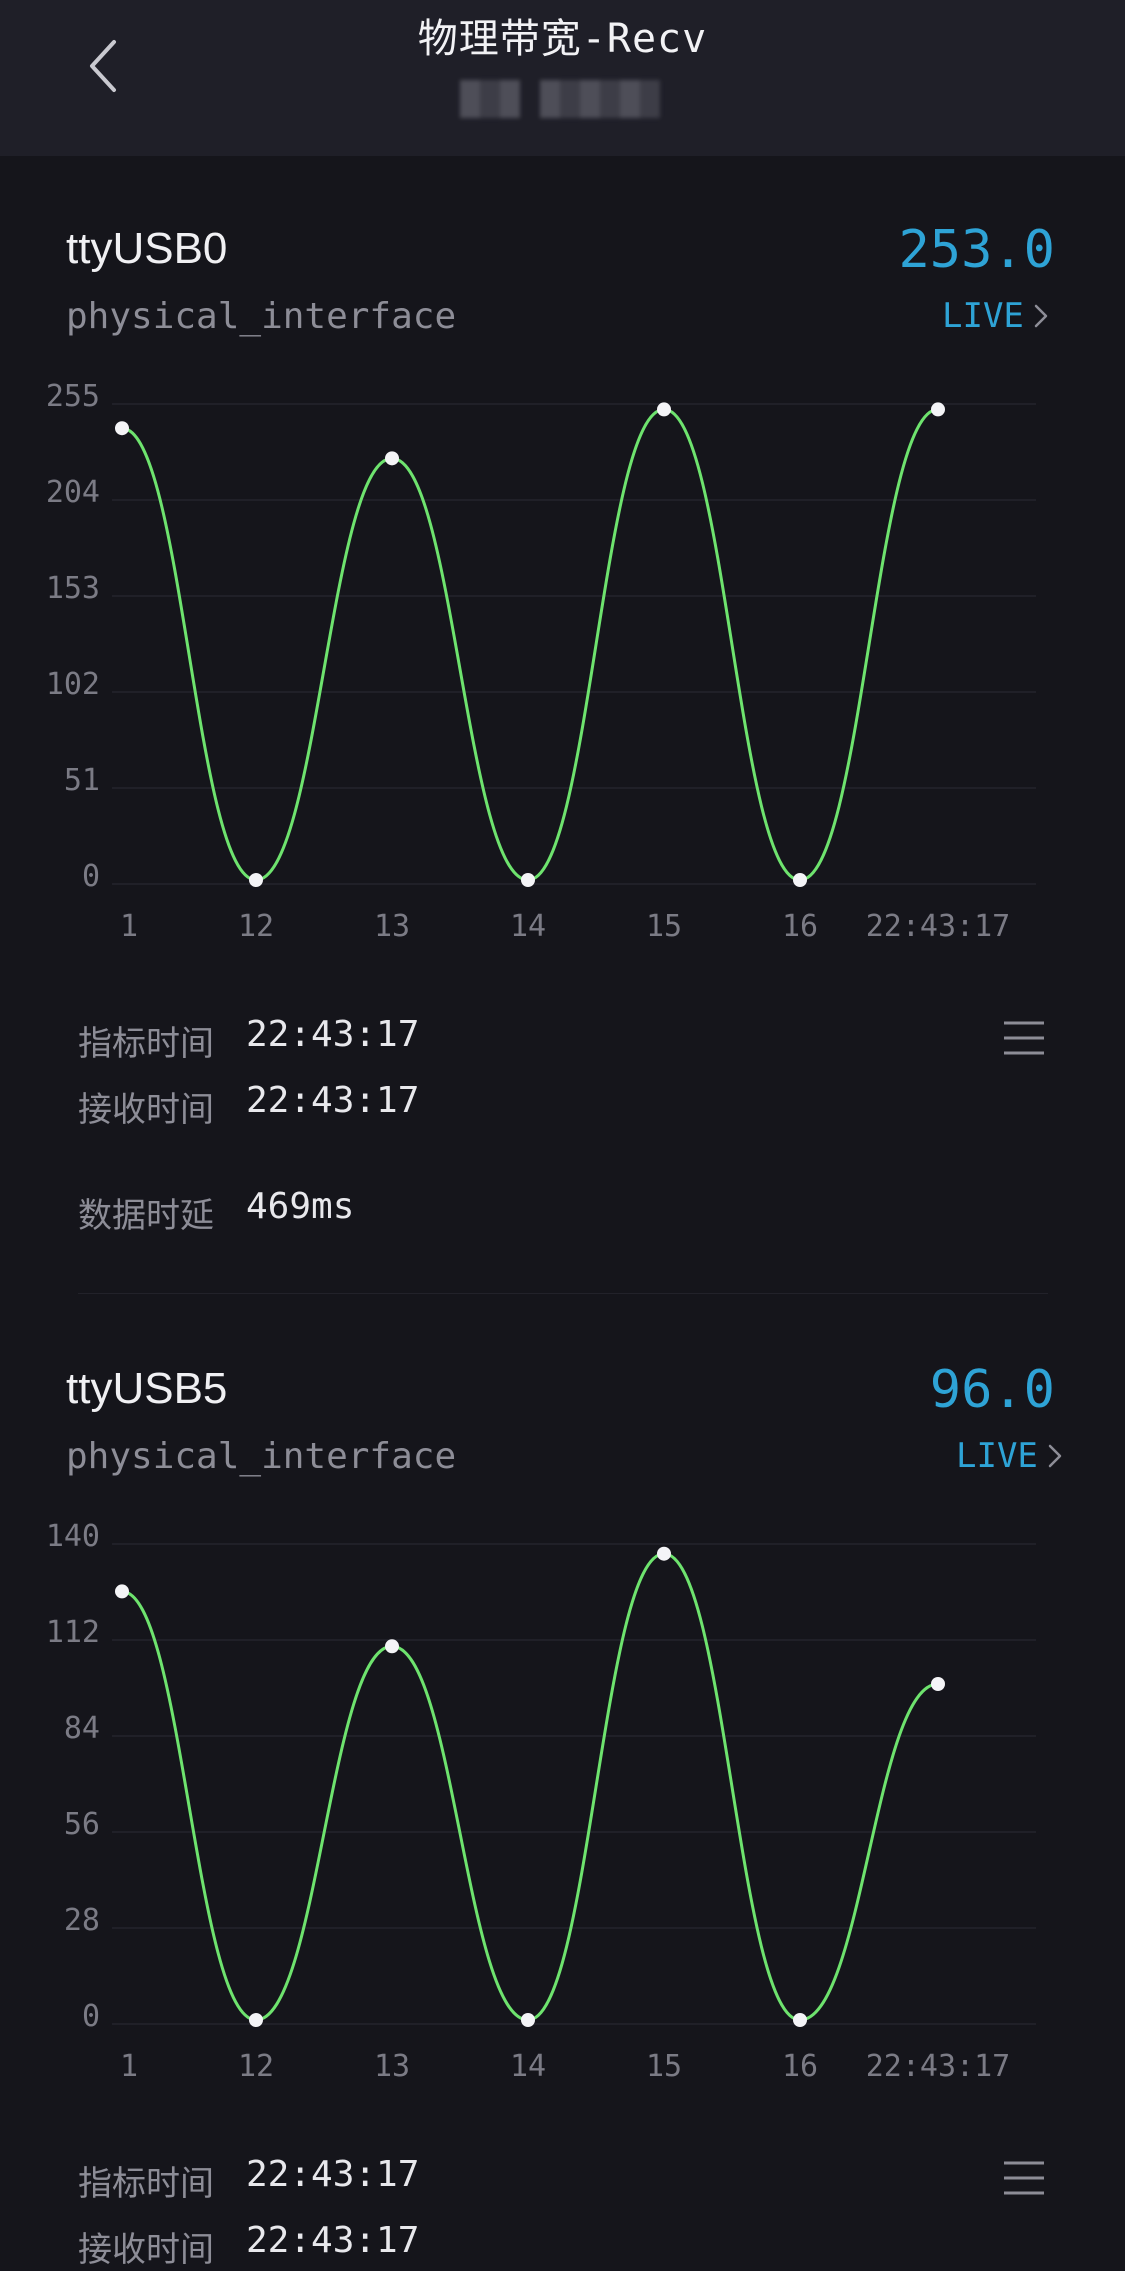  Describe the element at coordinates (73, 396) in the screenshot. I see `y-tick-label: 255` at that location.